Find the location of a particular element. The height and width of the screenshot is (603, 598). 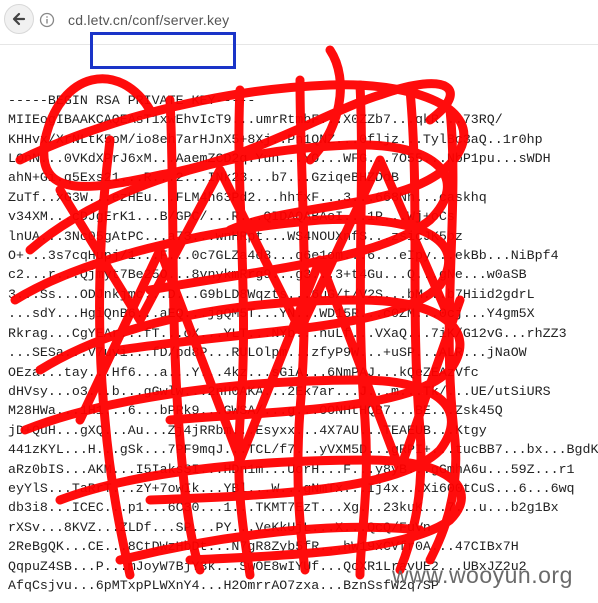

address-bar-url: cd.letv.cn/conf/server.key is located at coordinates (149, 20).